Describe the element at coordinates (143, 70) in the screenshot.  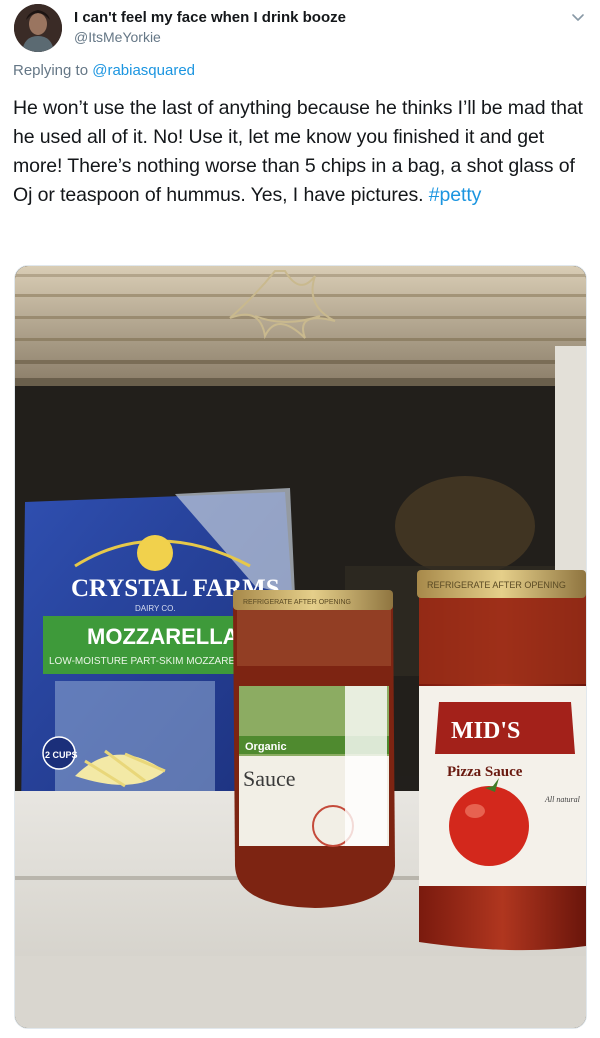
I see `reply-to-link: @rabiasquared` at that location.